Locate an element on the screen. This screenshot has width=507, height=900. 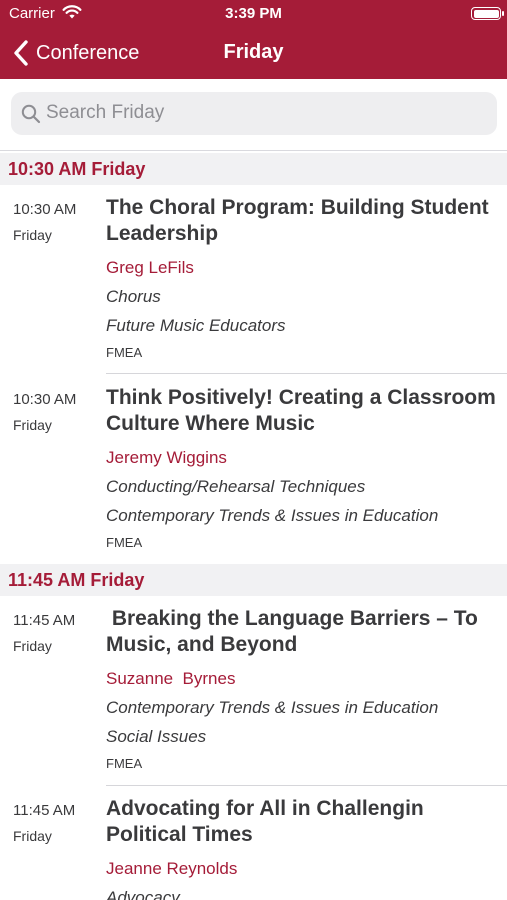
session-topic: Advocacy is located at coordinates (143, 894).